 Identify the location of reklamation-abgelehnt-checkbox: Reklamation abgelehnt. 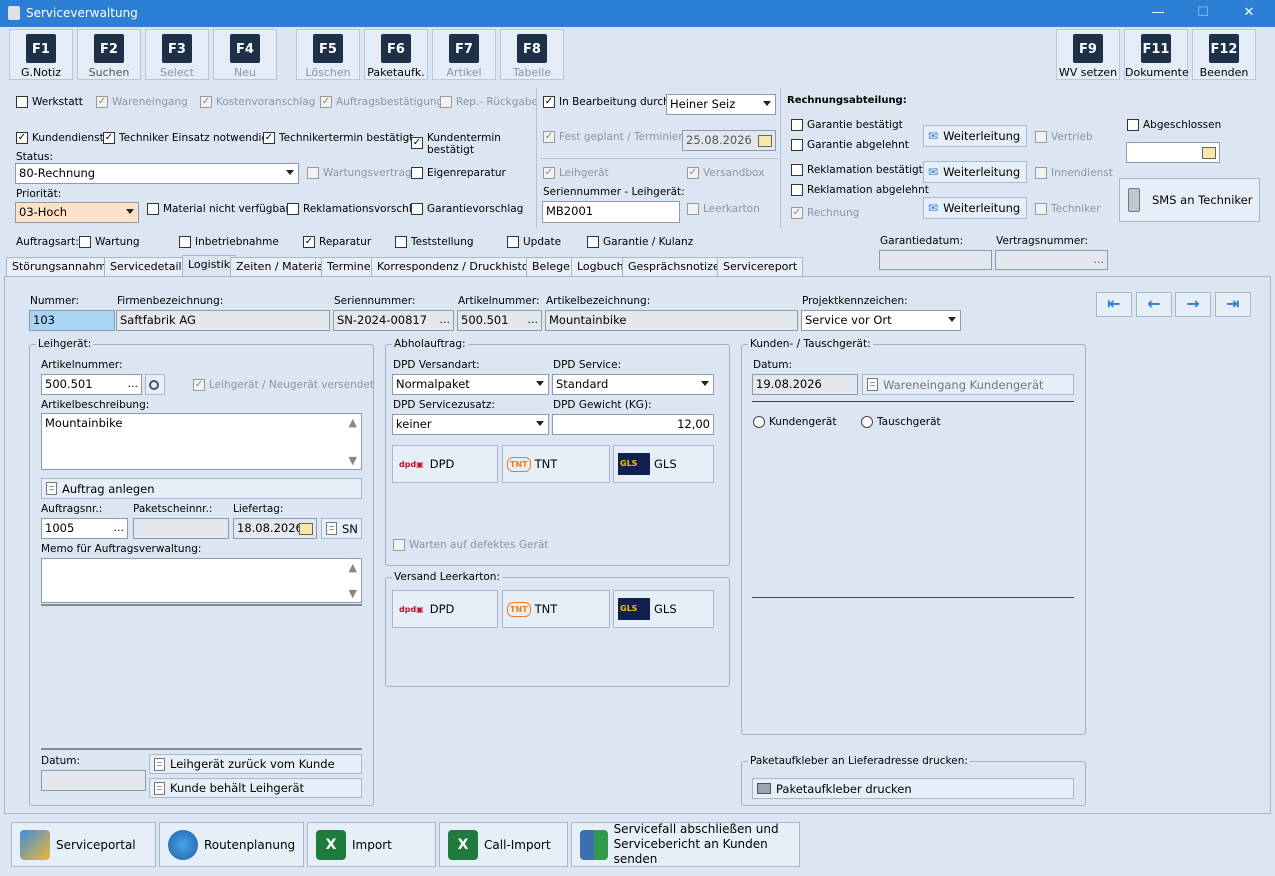
(860, 190).